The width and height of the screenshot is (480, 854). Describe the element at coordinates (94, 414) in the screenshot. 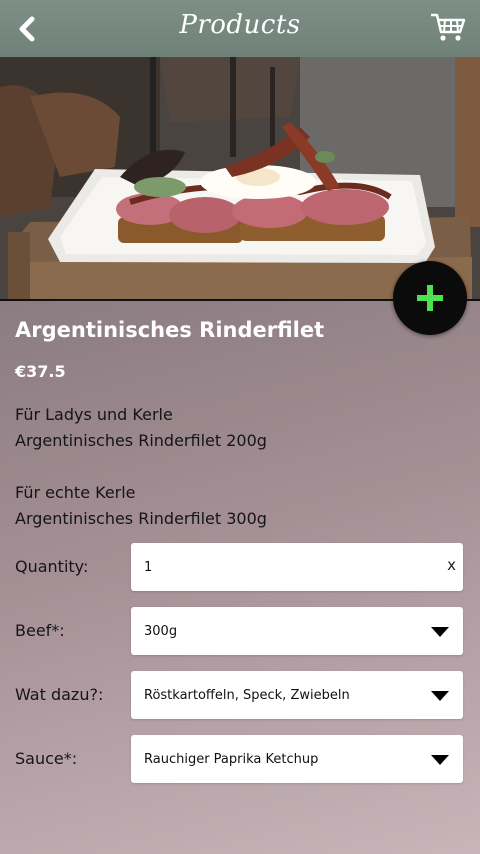

I see `description-line: Für Ladys und Kerle` at that location.